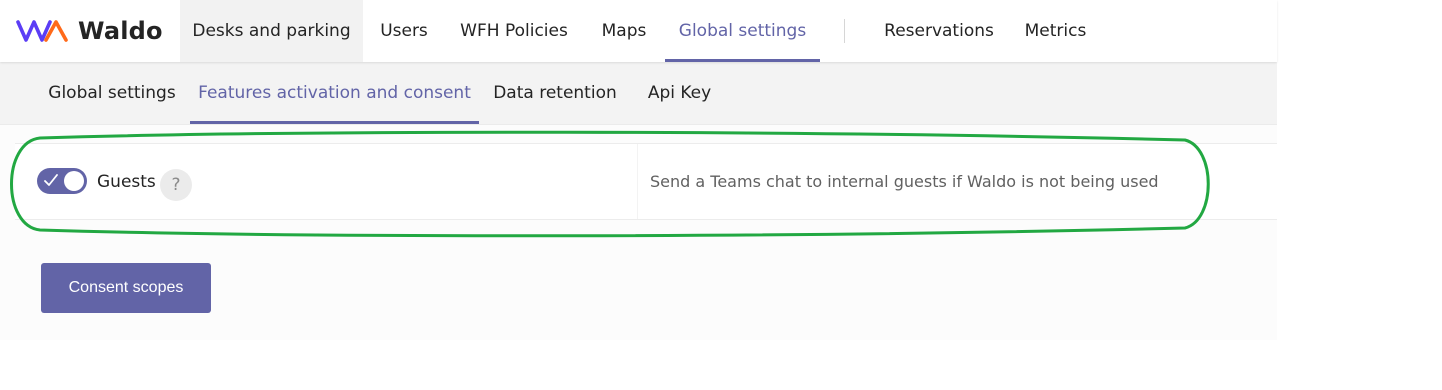 This screenshot has width=1442, height=390. What do you see at coordinates (271, 31) in the screenshot?
I see `nav-desks-and-parking: Desks and parking` at bounding box center [271, 31].